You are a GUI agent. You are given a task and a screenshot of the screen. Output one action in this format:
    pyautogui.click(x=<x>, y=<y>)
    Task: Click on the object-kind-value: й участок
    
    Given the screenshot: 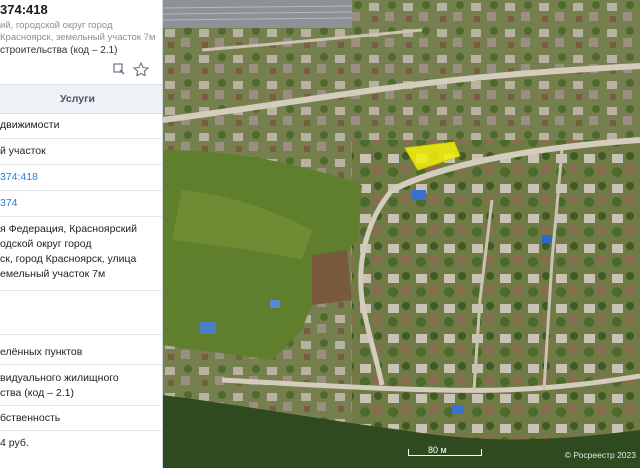 What is the action you would take?
    pyautogui.click(x=23, y=151)
    